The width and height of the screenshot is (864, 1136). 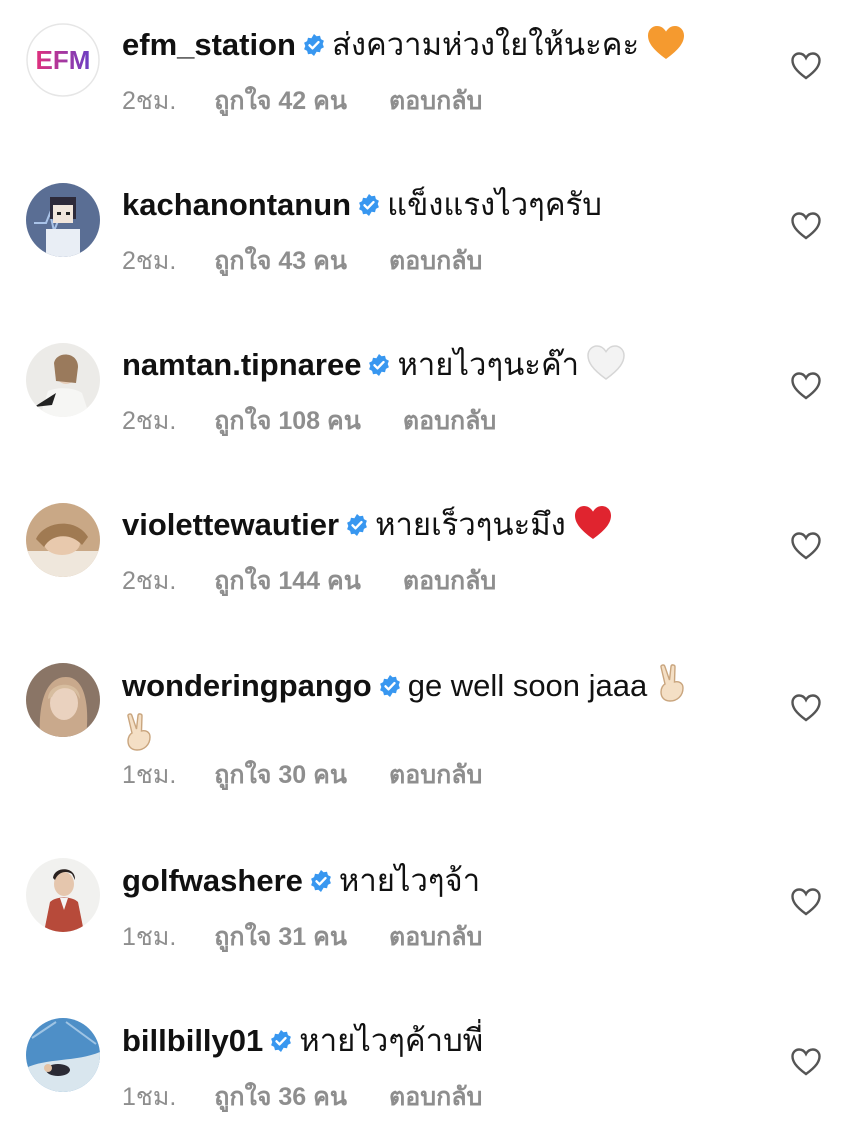 I want to click on comment-meta: 1ชม. ถูกใจ 31 คน ตอบกลับ, so click(x=302, y=937).